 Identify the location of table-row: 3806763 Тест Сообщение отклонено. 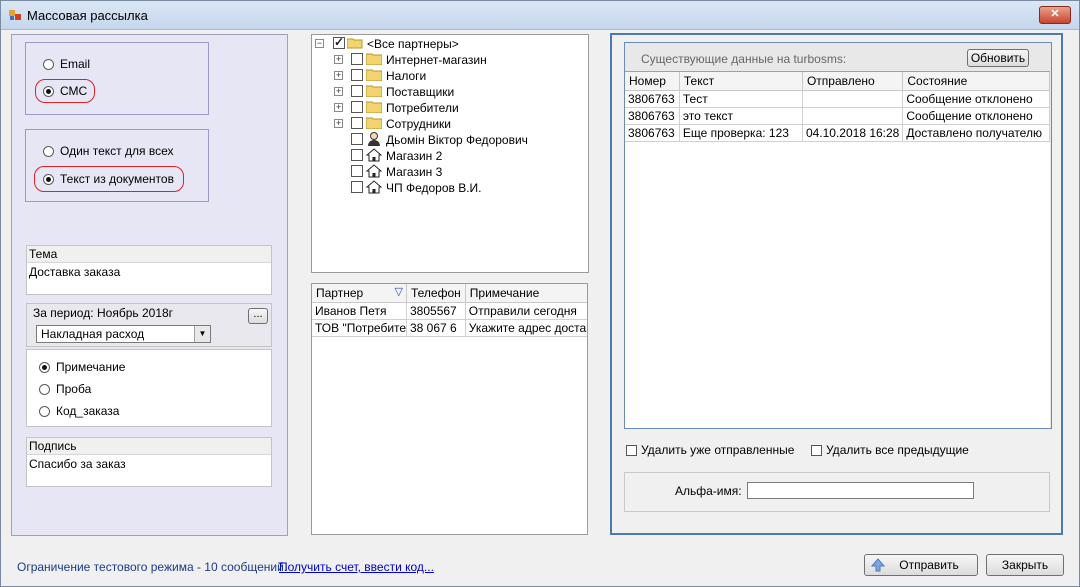
(837, 99).